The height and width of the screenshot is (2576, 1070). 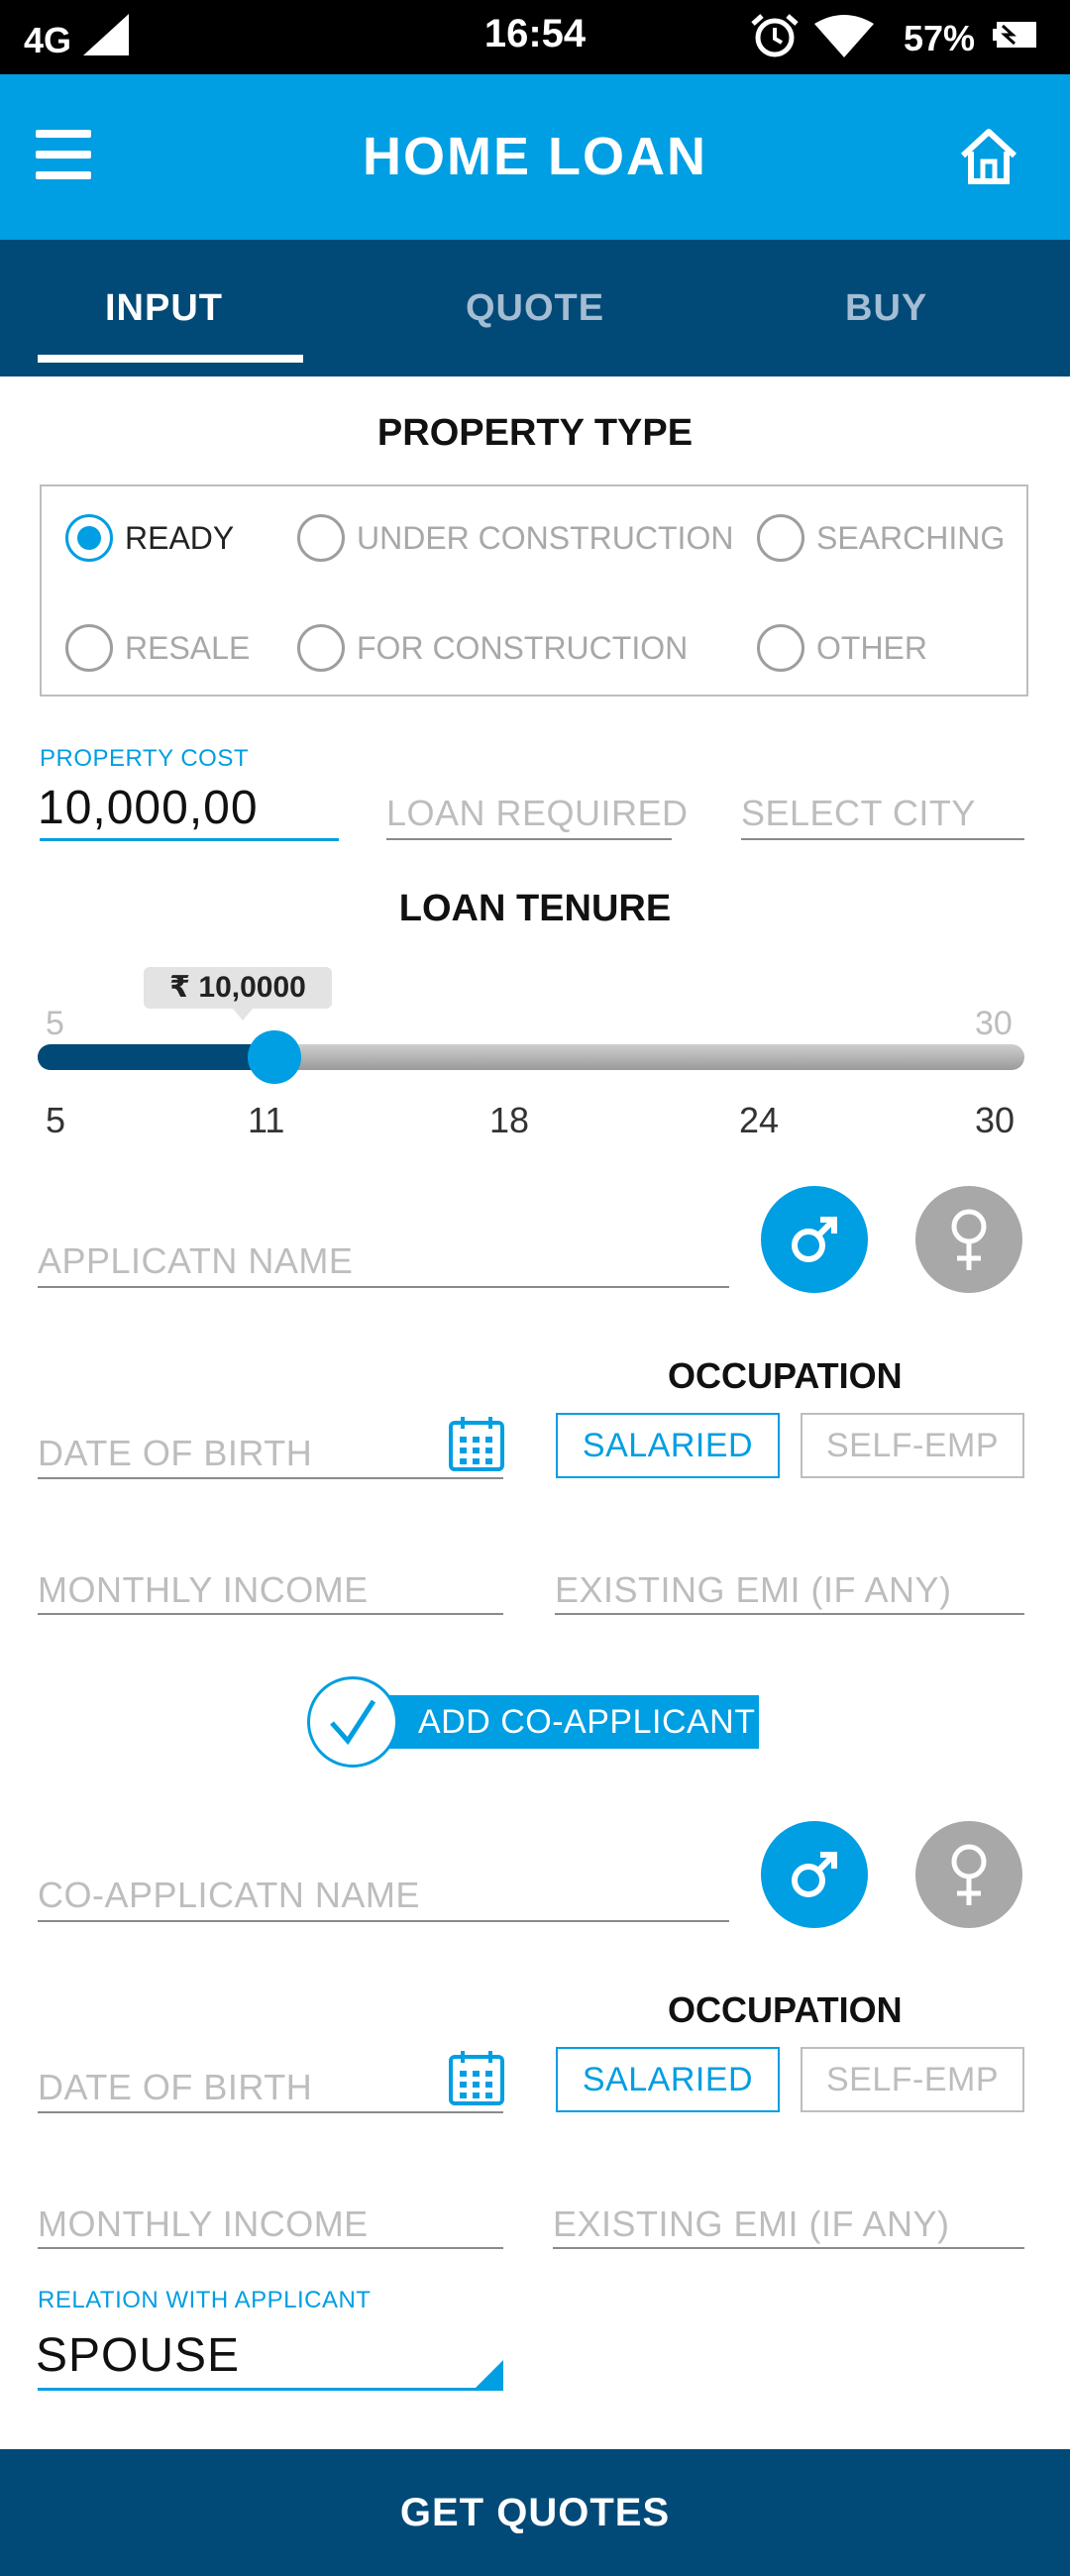 I want to click on get-quotes-button: GET QUOTES, so click(x=535, y=2512).